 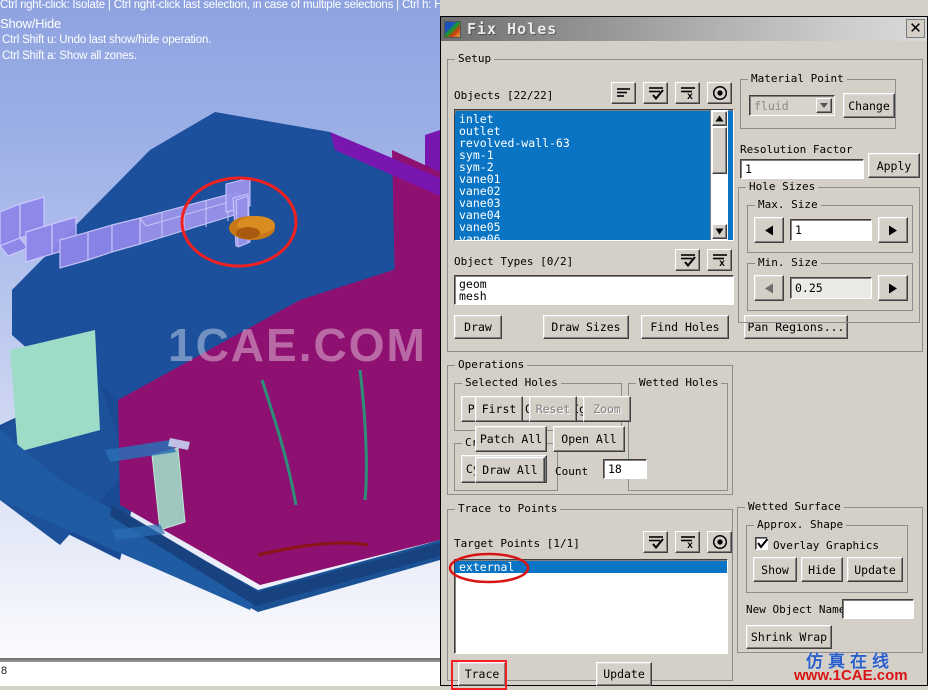 I want to click on find-holes-button: Find Holes, so click(x=685, y=327).